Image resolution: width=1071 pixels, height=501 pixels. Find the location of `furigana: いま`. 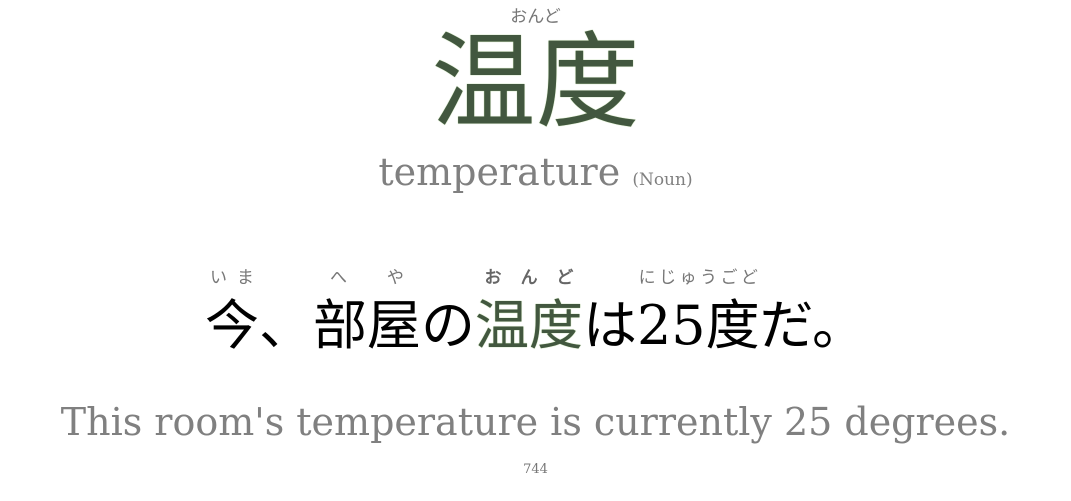

furigana: いま is located at coordinates (231, 278).